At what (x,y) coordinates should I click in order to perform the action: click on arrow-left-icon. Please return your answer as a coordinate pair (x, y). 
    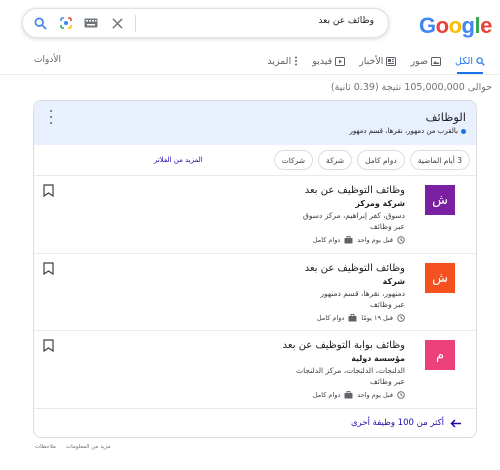
    Looking at the image, I should click on (455, 423).